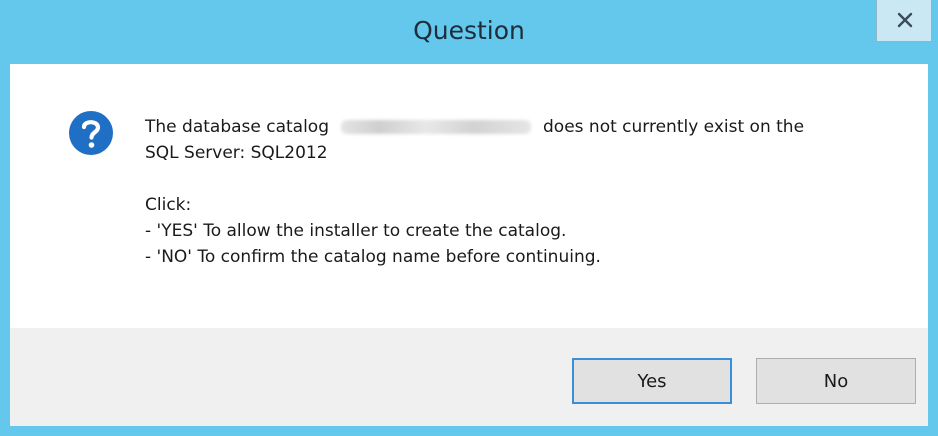 The height and width of the screenshot is (436, 938). I want to click on no-button: No, so click(836, 381).